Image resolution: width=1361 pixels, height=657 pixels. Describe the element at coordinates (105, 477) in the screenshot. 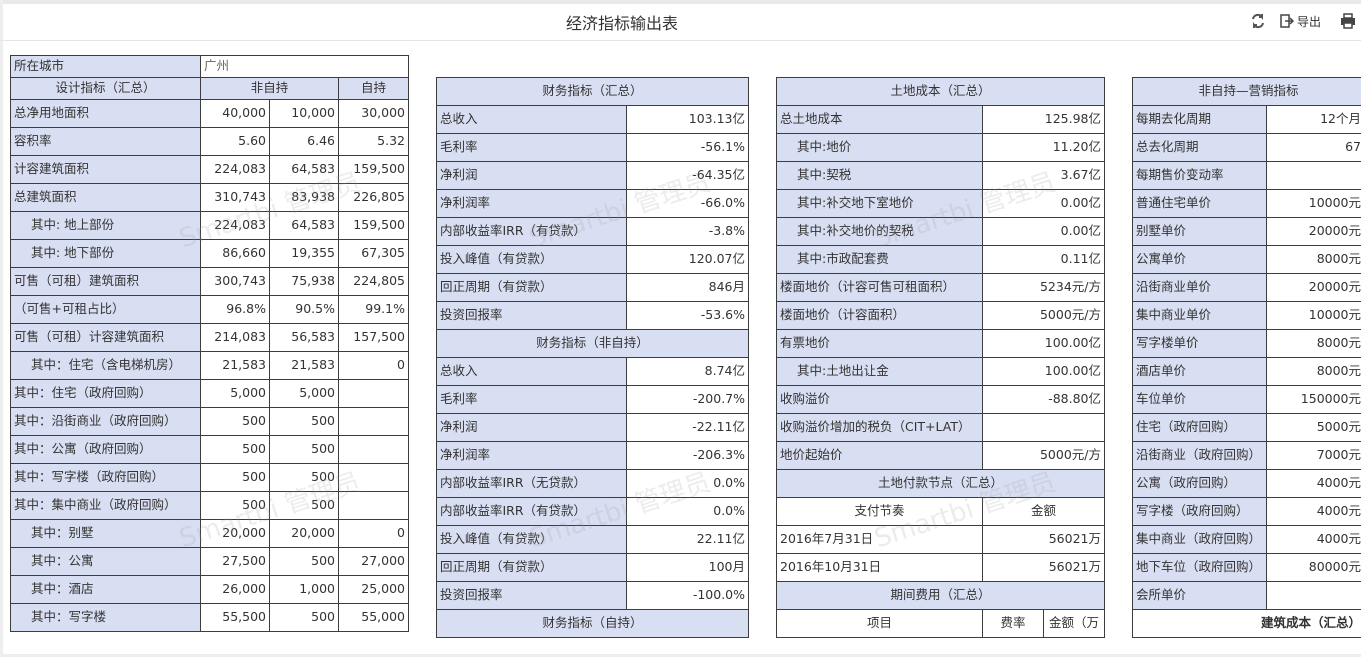

I see `row-label: 其中：写字楼（政府回购）` at that location.